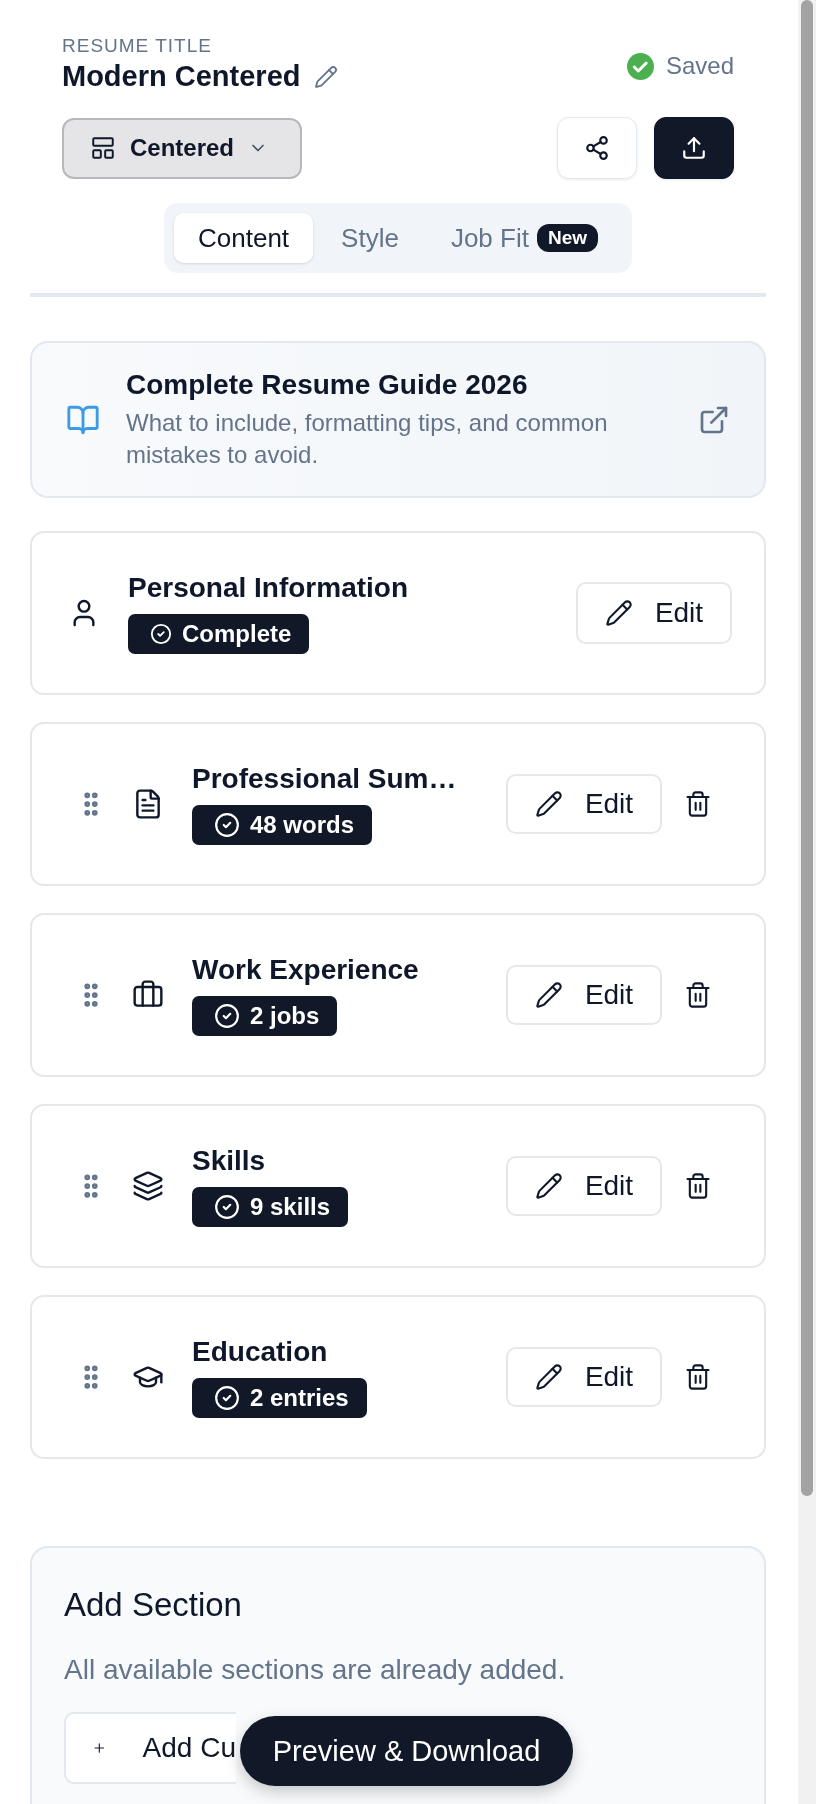 The width and height of the screenshot is (816, 1804). I want to click on guide-card: Complete Resume Guide 2026 What to include, formatting tips, and common mistakes to avoid., so click(398, 419).